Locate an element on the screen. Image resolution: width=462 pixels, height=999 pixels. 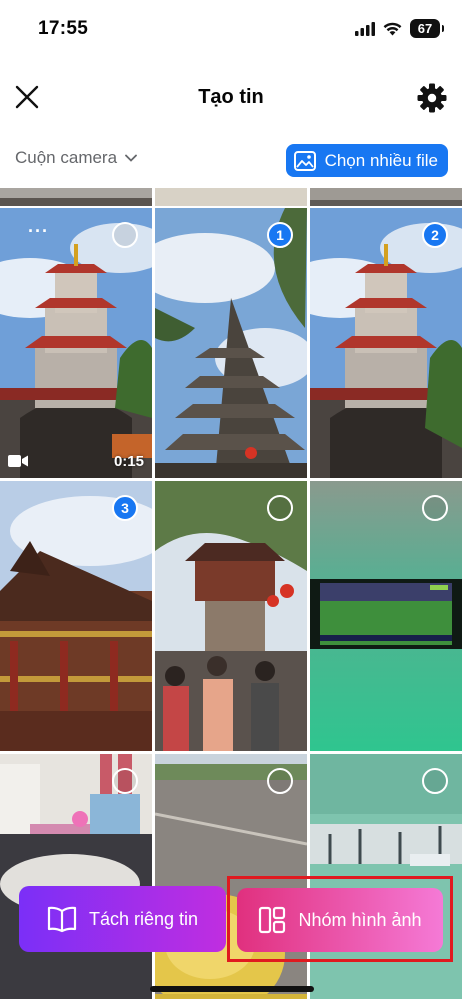
bottom-action-bar: Tách riêng tin Nhóm hình ảnh is located at coordinates (231, 934).